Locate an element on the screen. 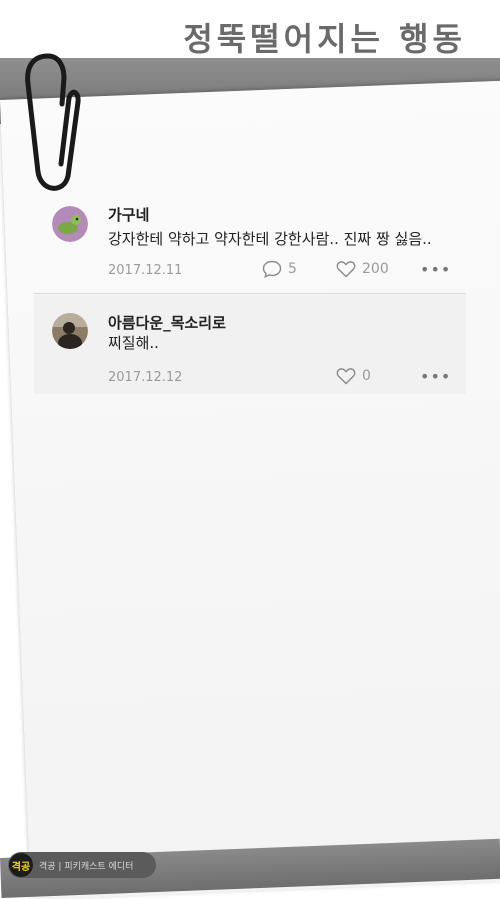 Image resolution: width=500 pixels, height=899 pixels. paperclip-icon is located at coordinates (53, 122).